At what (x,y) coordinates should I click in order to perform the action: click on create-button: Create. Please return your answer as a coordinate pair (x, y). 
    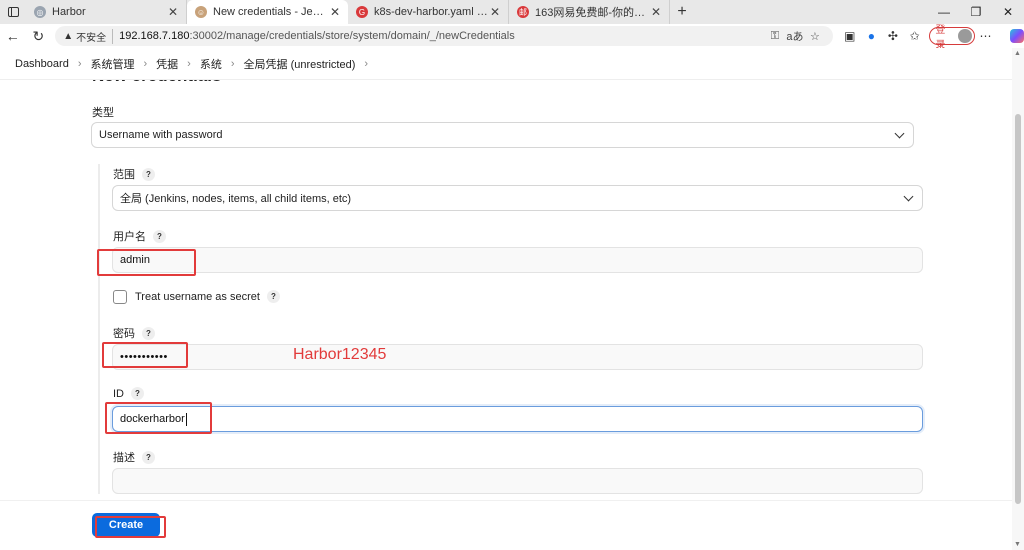
    Looking at the image, I should click on (126, 525).